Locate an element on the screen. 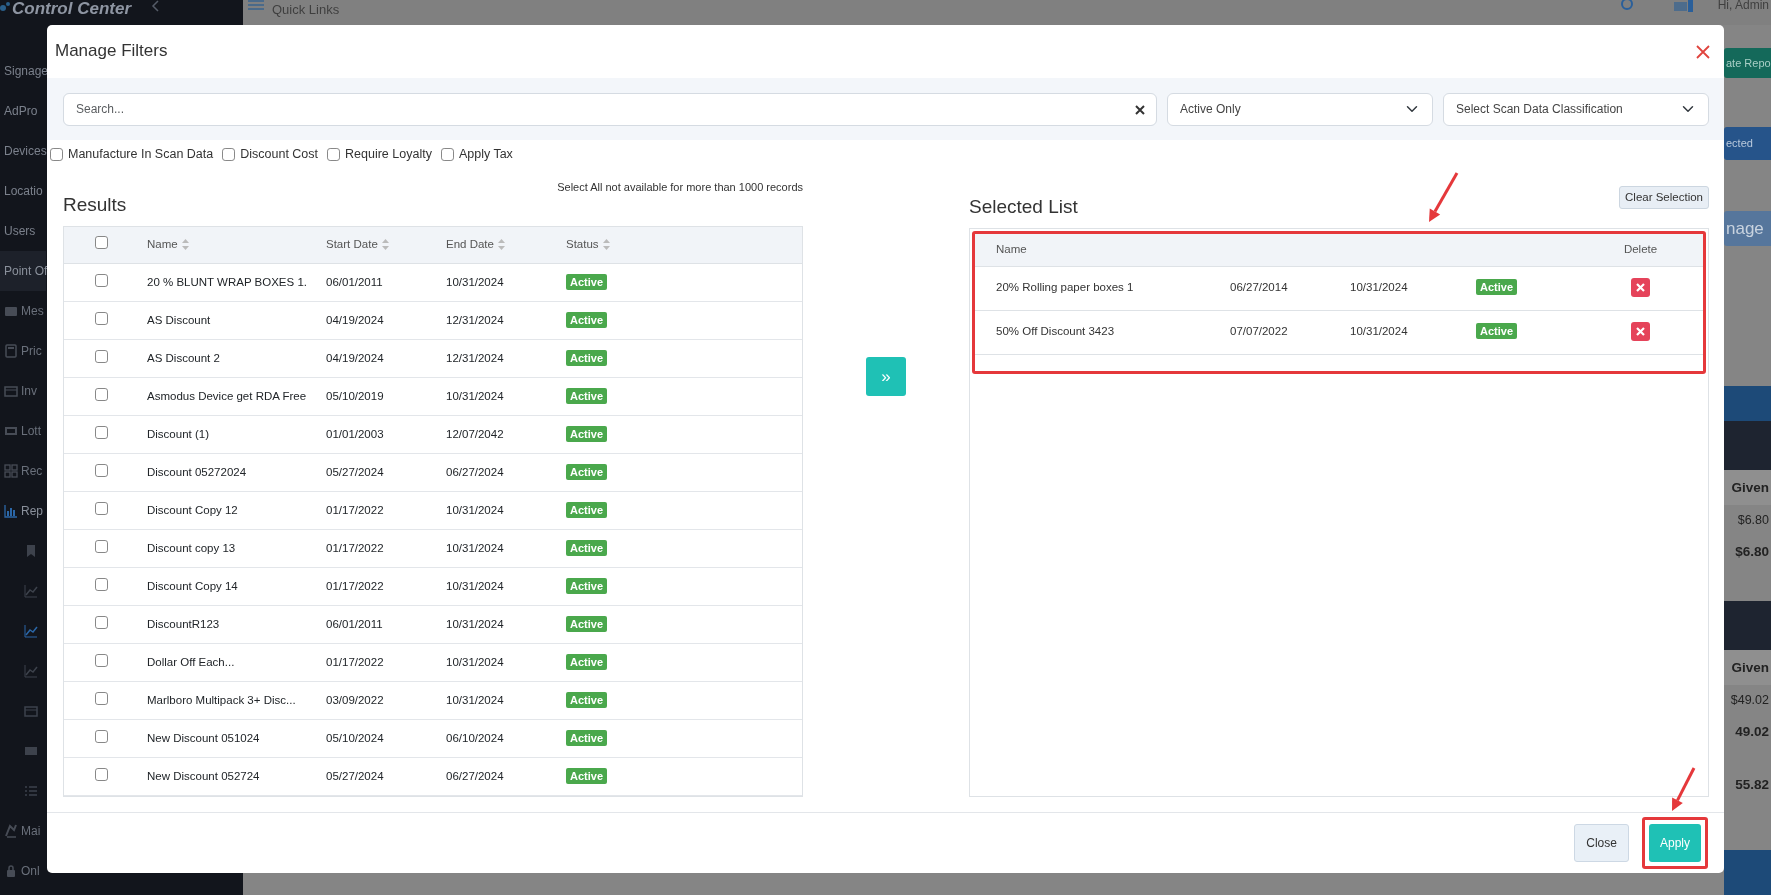 This screenshot has height=895, width=1771. sidebar-item: Devices is located at coordinates (23, 151).